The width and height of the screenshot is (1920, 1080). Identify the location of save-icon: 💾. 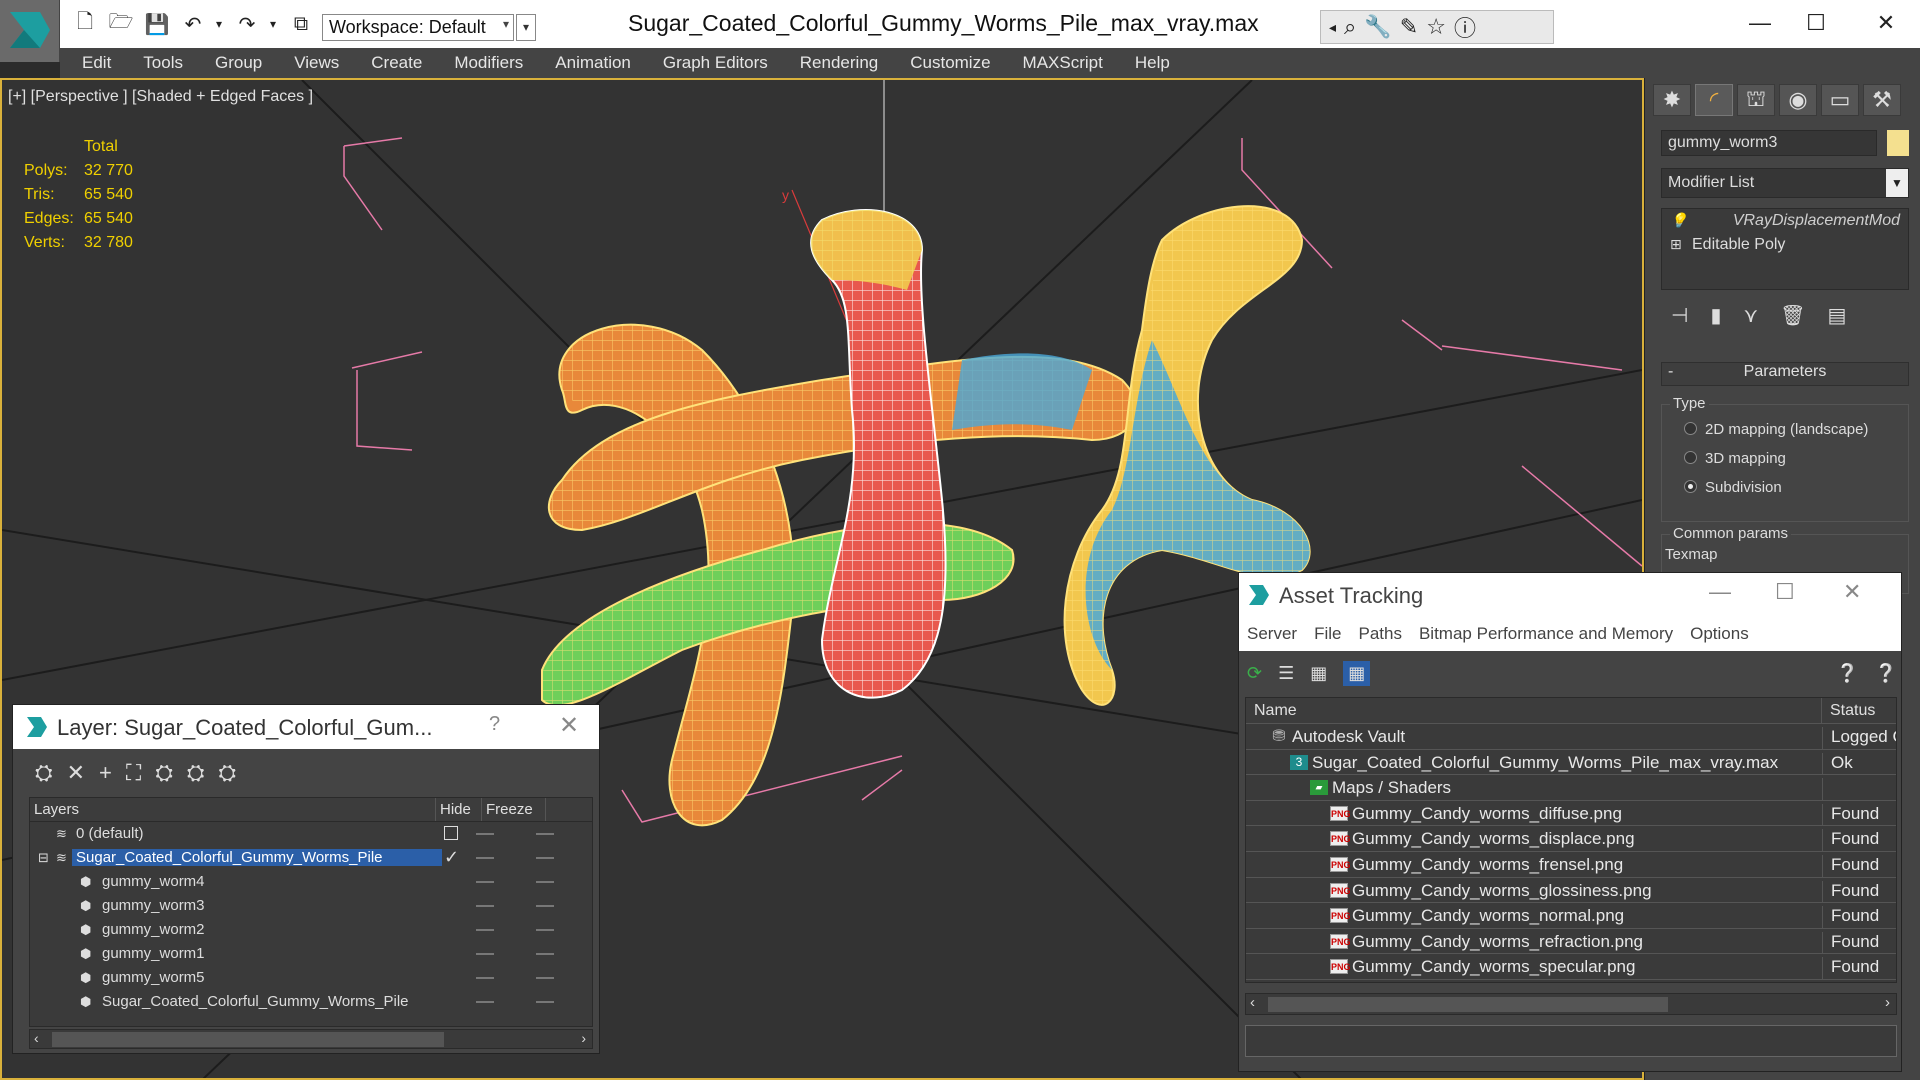
(157, 24).